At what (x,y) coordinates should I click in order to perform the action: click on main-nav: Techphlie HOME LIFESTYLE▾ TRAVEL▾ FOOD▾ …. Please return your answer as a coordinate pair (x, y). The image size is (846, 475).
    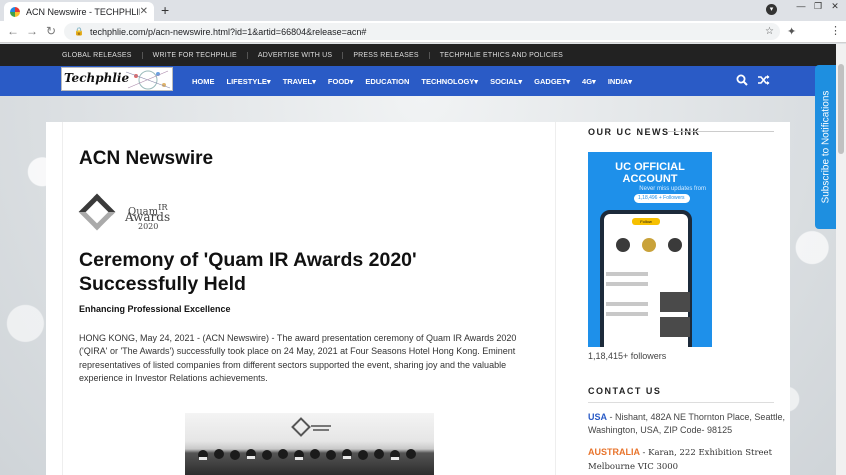
    Looking at the image, I should click on (423, 81).